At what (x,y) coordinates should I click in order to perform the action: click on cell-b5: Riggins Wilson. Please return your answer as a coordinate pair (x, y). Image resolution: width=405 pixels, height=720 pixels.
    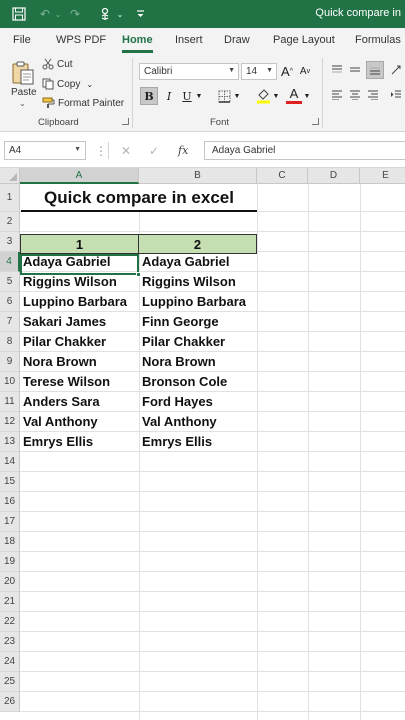
    Looking at the image, I should click on (198, 282).